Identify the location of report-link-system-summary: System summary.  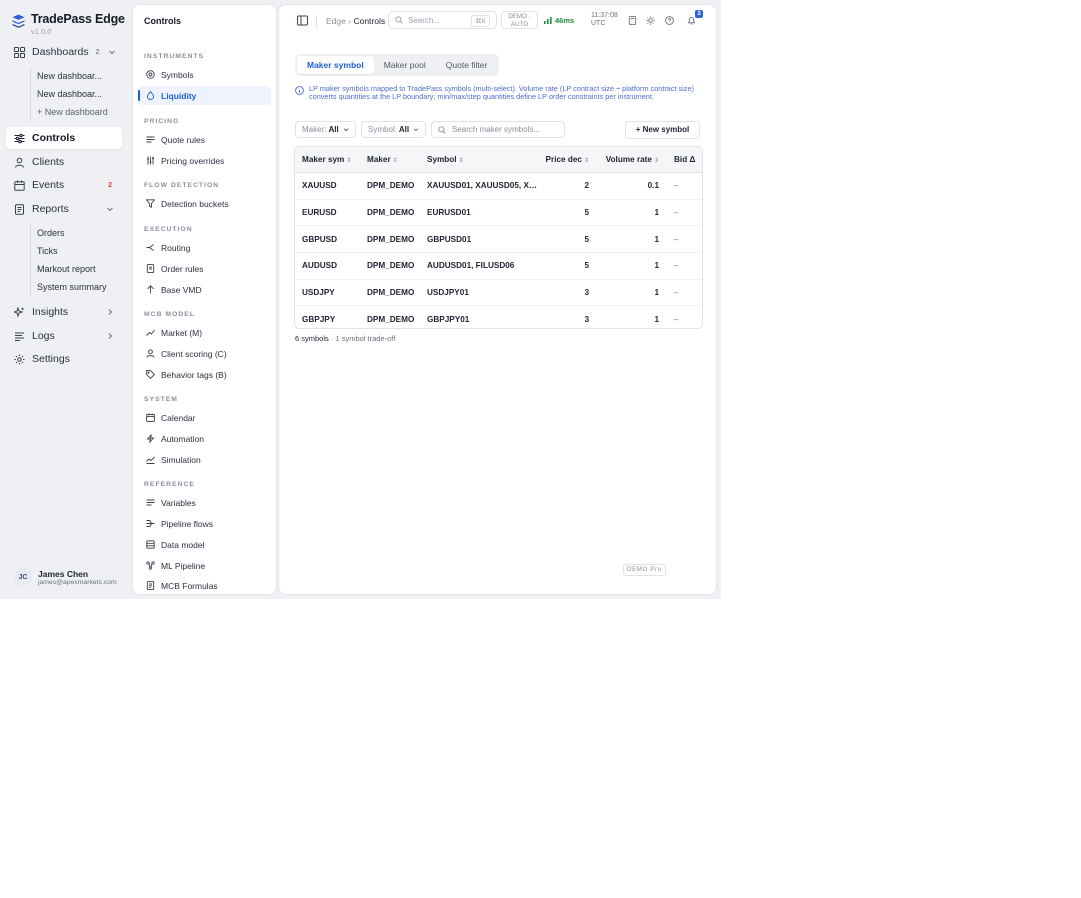
(69, 287).